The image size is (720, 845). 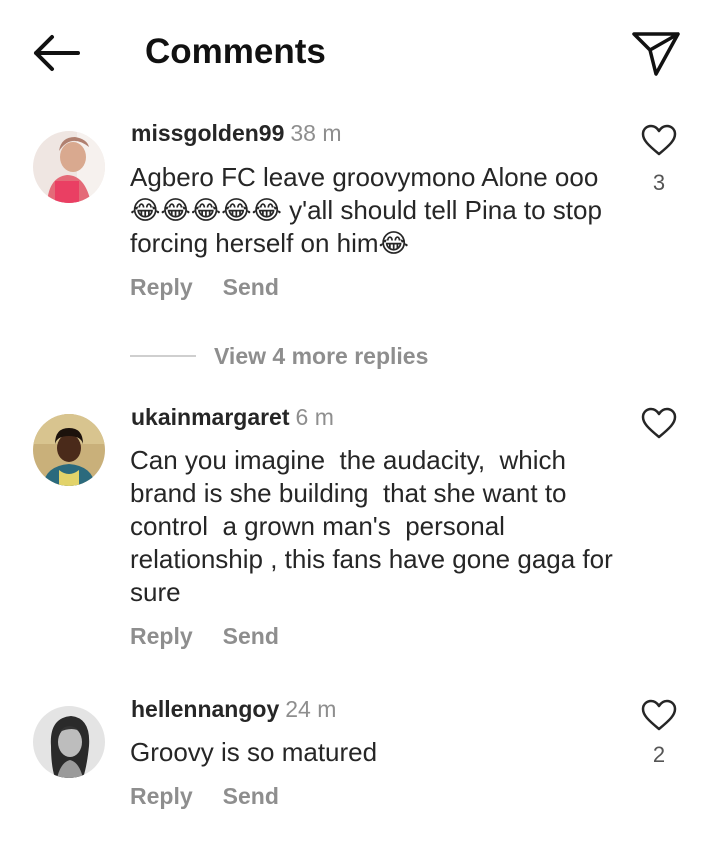 What do you see at coordinates (205, 709) in the screenshot?
I see `username: hellennangoy` at bounding box center [205, 709].